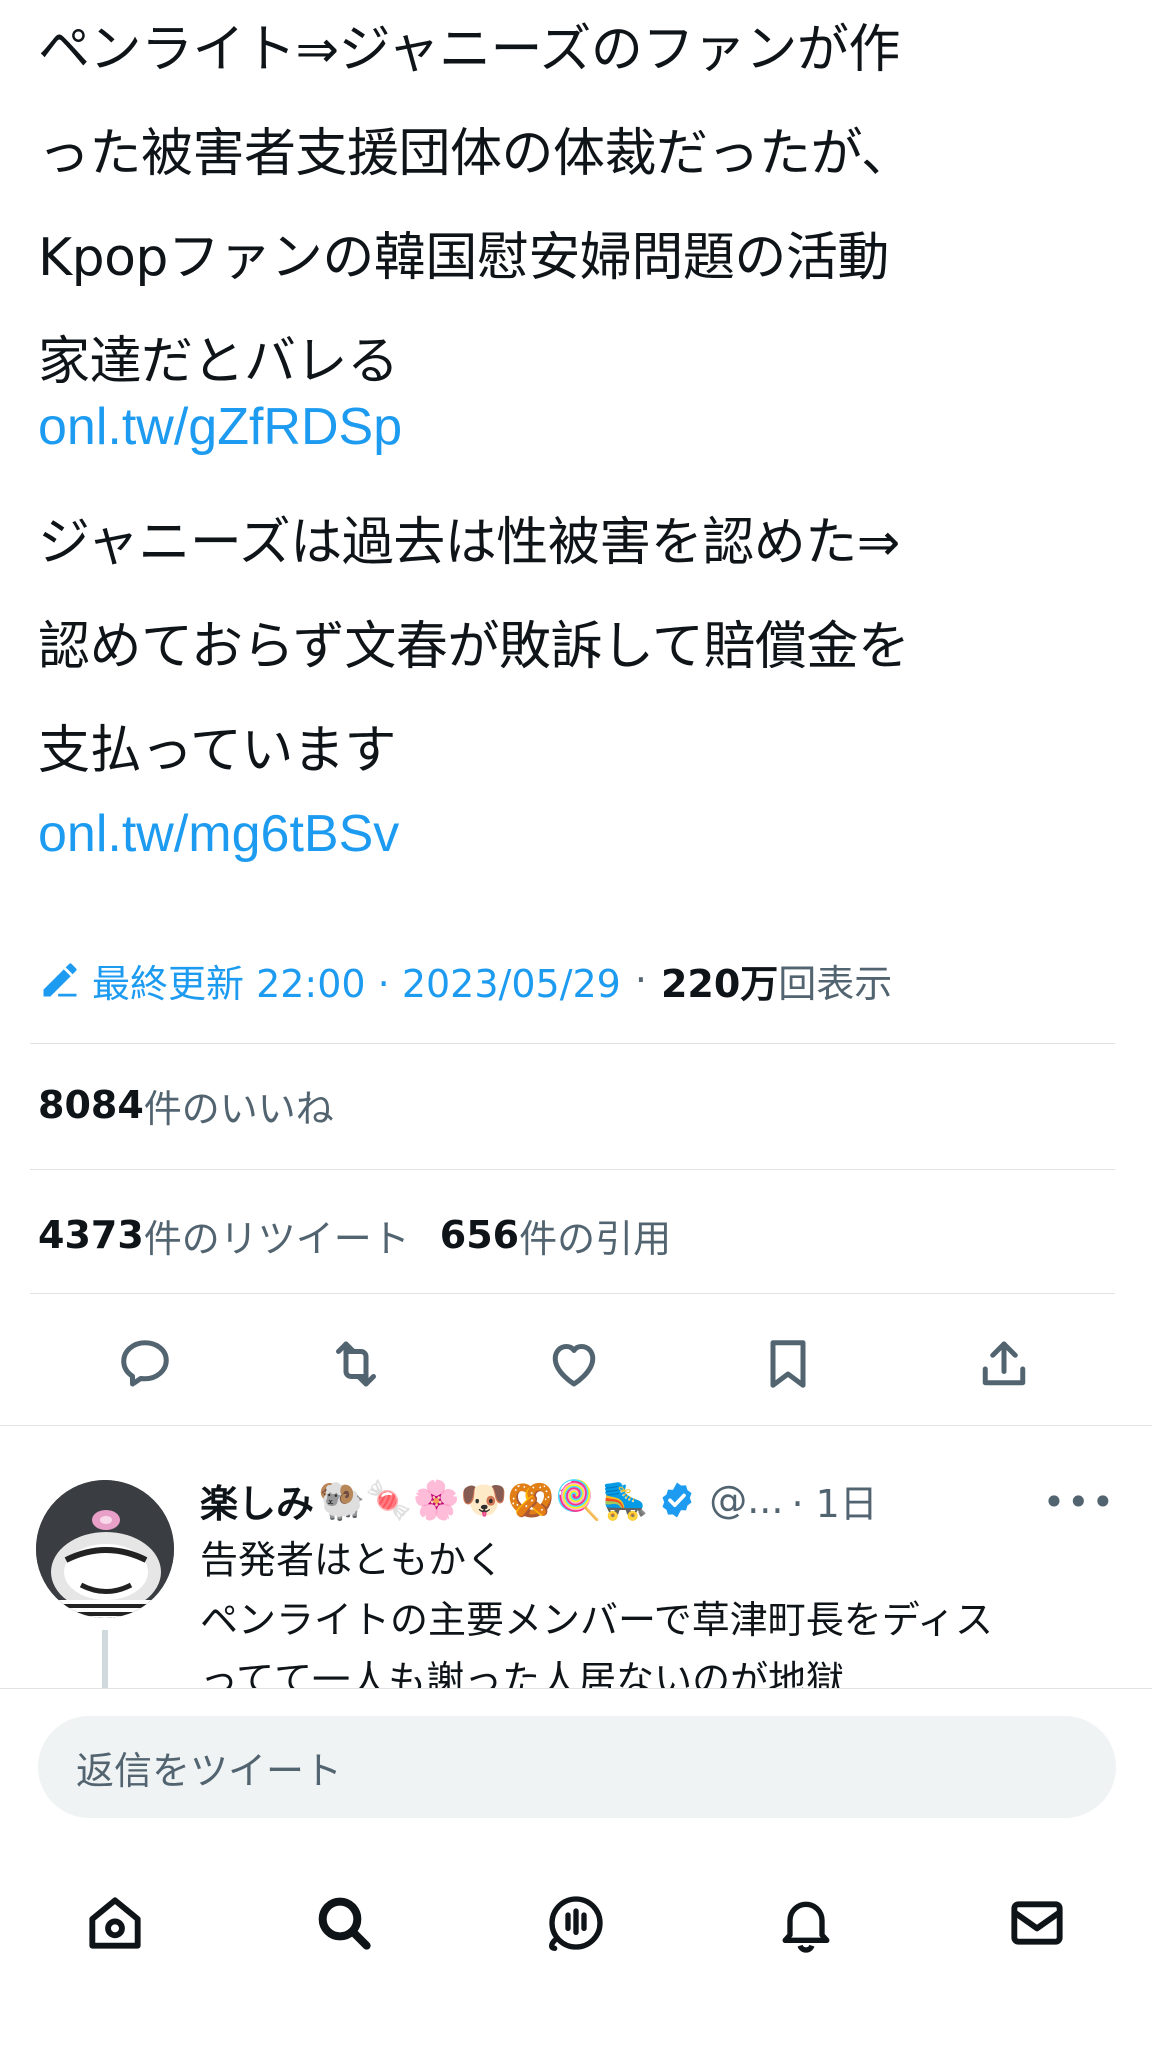 The height and width of the screenshot is (2048, 1152). Describe the element at coordinates (577, 1767) in the screenshot. I see `reply-input: 返信をツイート` at that location.